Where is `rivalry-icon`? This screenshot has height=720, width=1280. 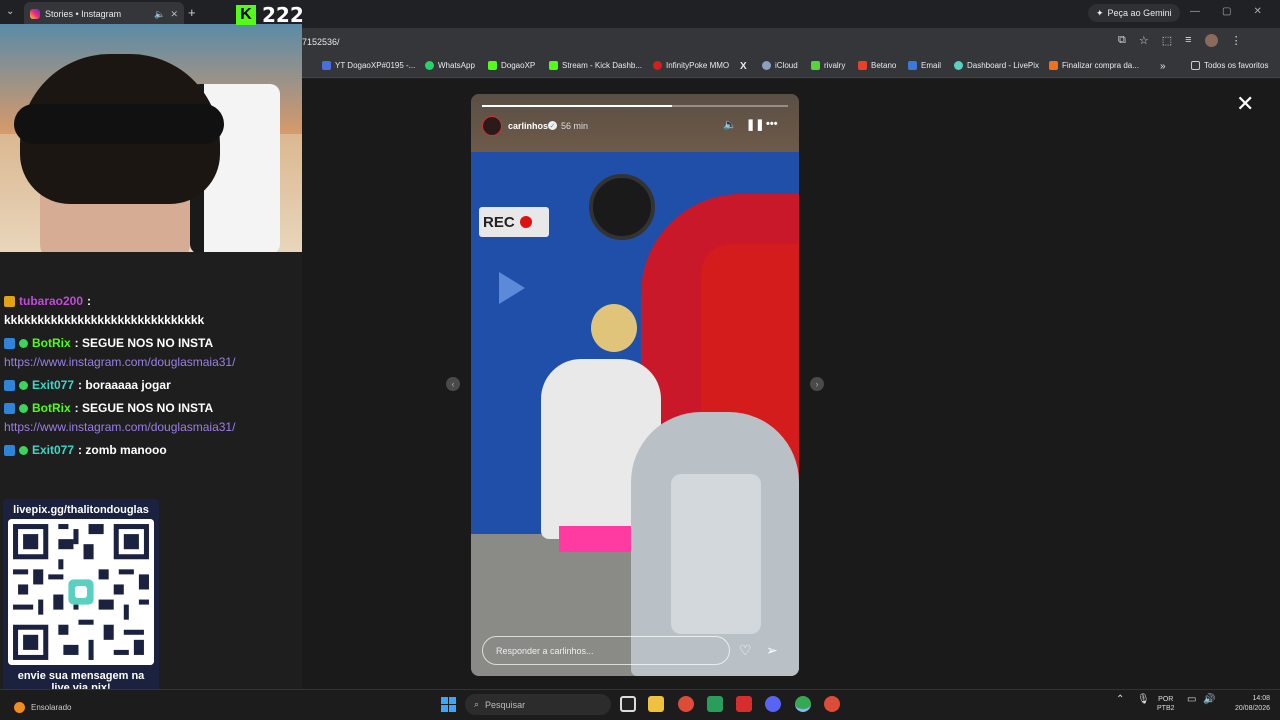
rivalry-icon is located at coordinates (815, 65).